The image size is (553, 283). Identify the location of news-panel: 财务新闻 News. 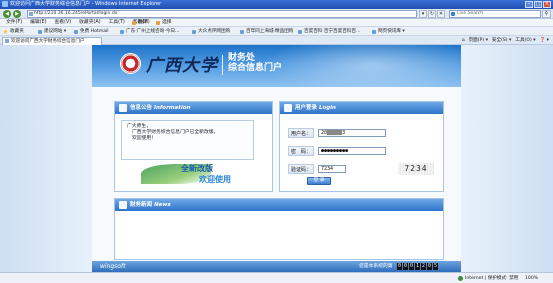
(279, 229).